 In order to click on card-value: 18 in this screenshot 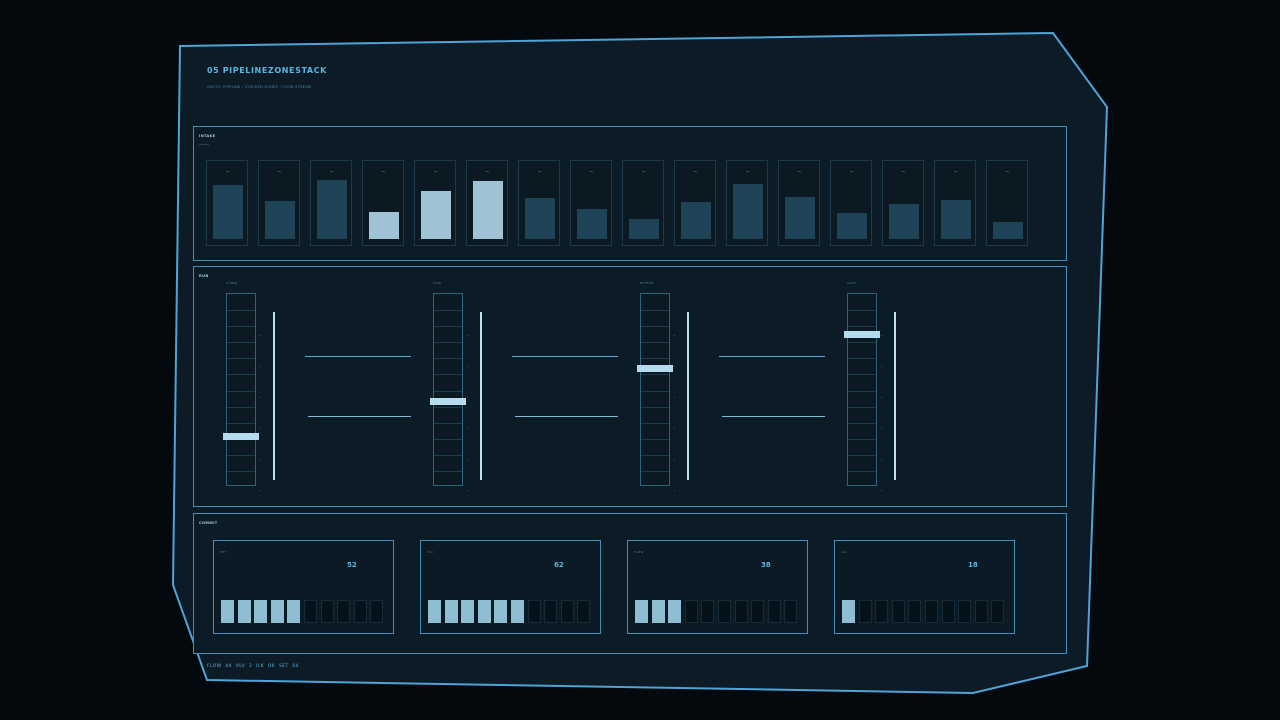, I will do `click(973, 565)`.